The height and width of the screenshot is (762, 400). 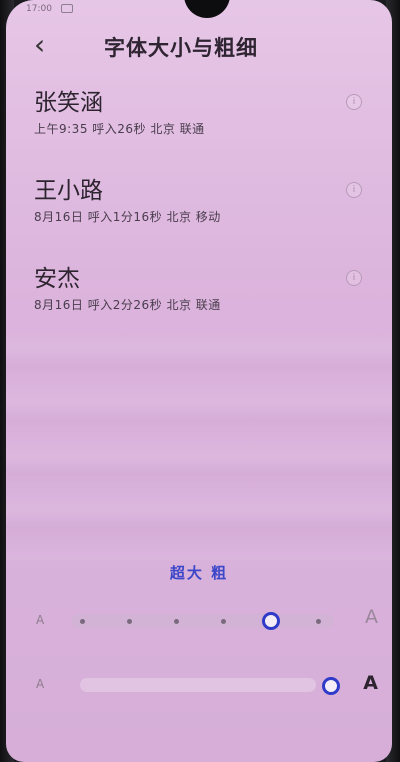 What do you see at coordinates (45, 45) in the screenshot?
I see `back-icon: ‹` at bounding box center [45, 45].